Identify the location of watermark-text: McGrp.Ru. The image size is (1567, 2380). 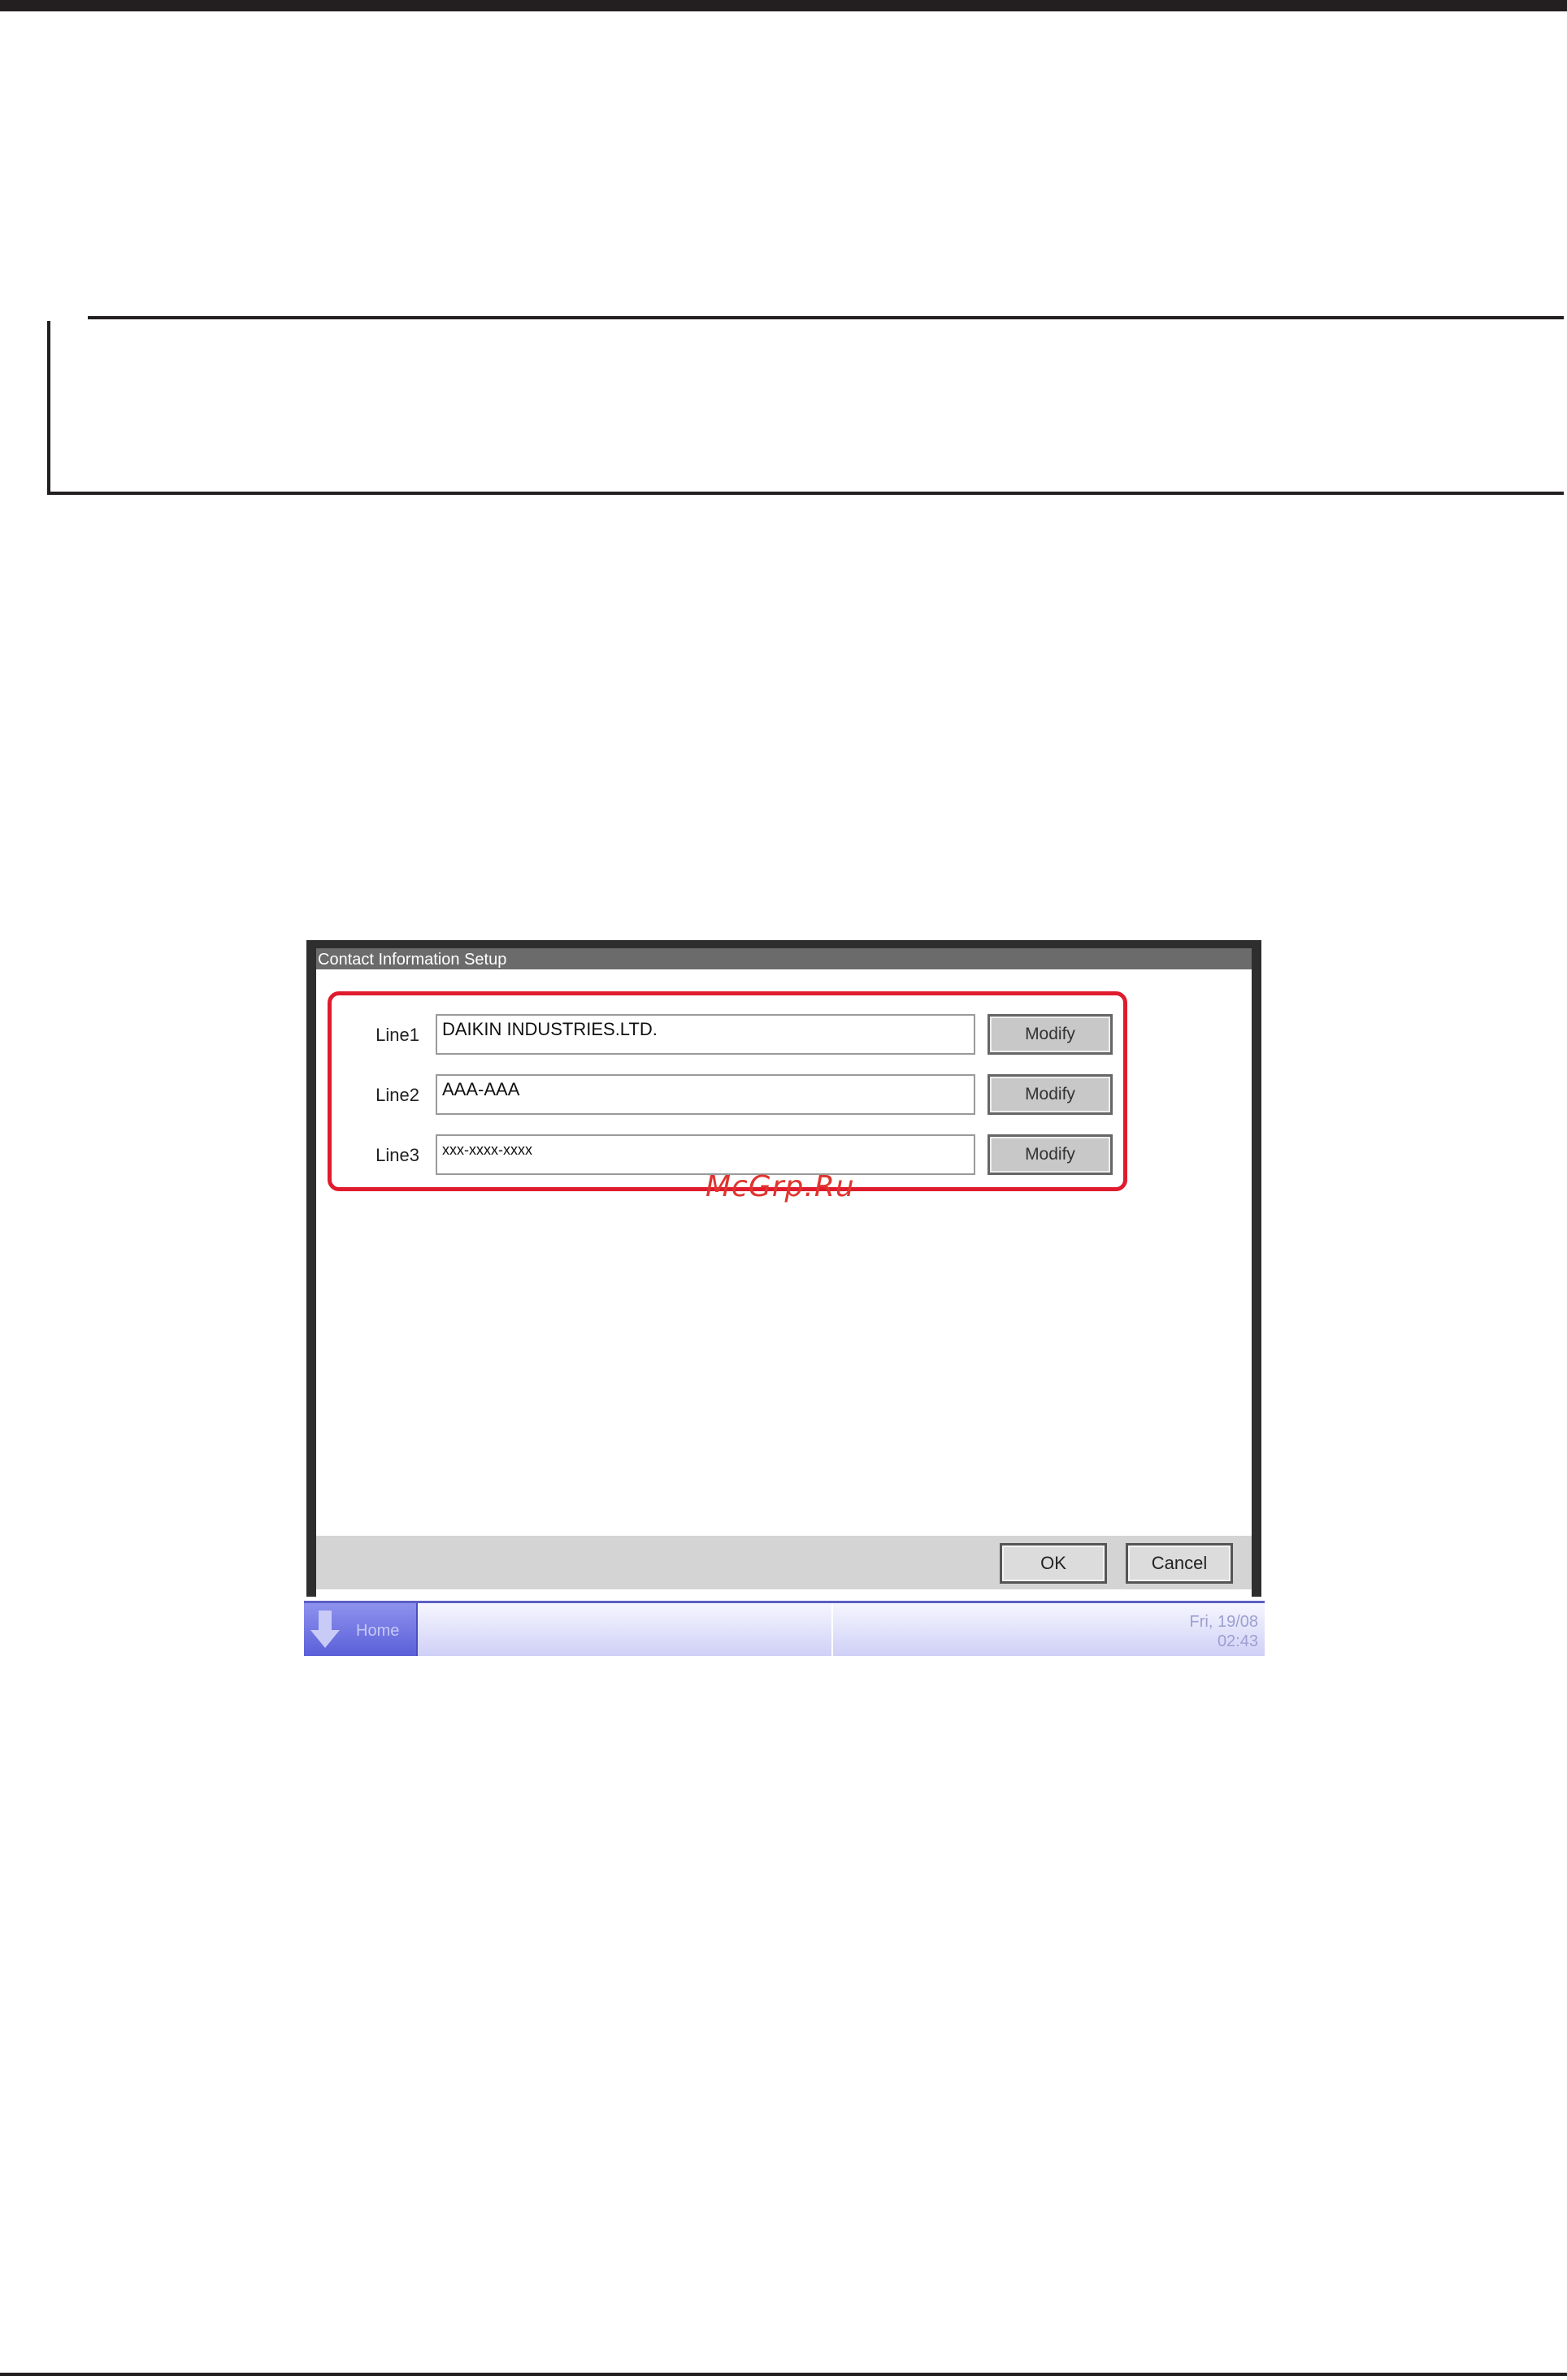
(780, 1187).